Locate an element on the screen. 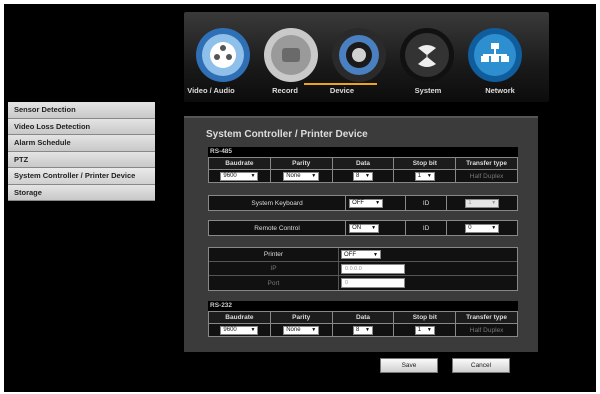 Image resolution: width=600 pixels, height=394 pixels. printer-ip-input: 0.0.0.0 is located at coordinates (373, 268).